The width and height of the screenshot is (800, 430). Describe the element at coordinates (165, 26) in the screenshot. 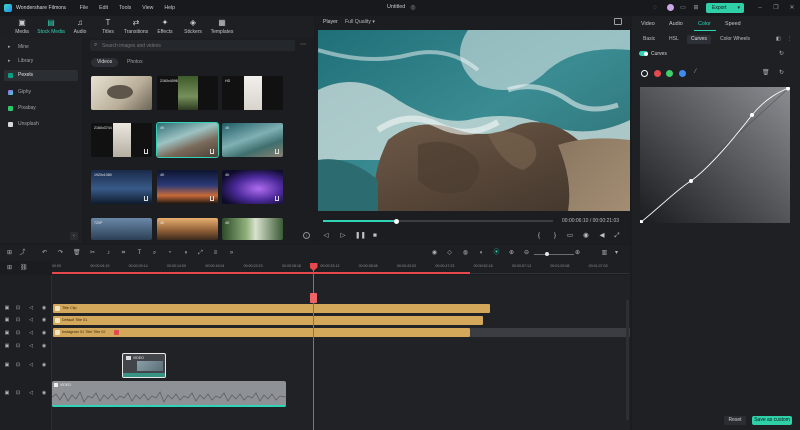

I see `tab-effects: ✦ Effects` at that location.